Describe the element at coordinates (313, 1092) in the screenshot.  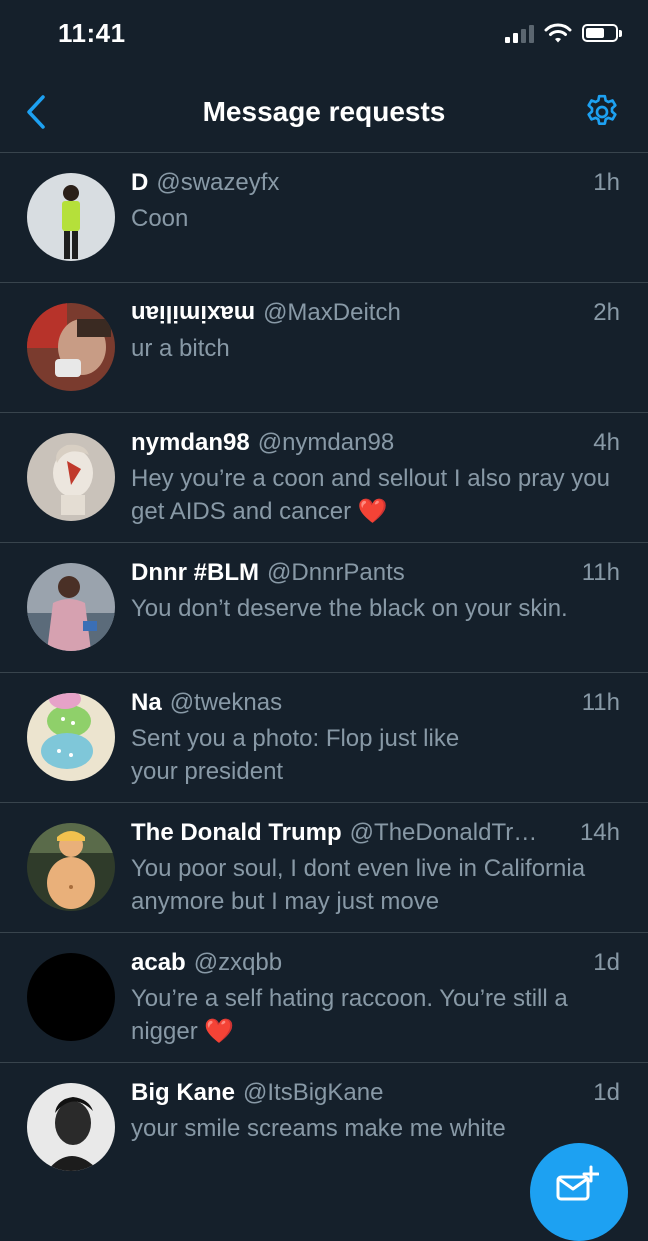
I see `sender-handle: @ItsBigKane` at that location.